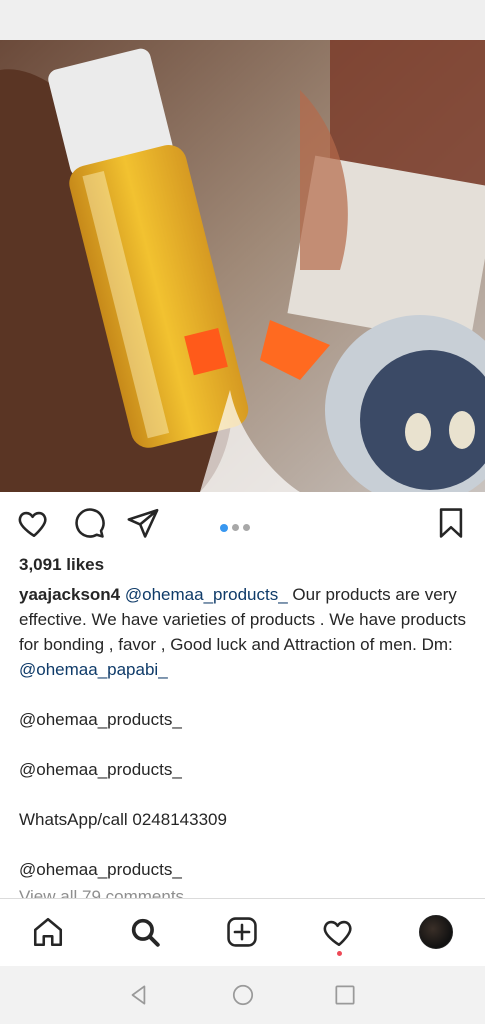  Describe the element at coordinates (93, 669) in the screenshot. I see `caption-dm-mention: @ohemaa_papabi_` at that location.